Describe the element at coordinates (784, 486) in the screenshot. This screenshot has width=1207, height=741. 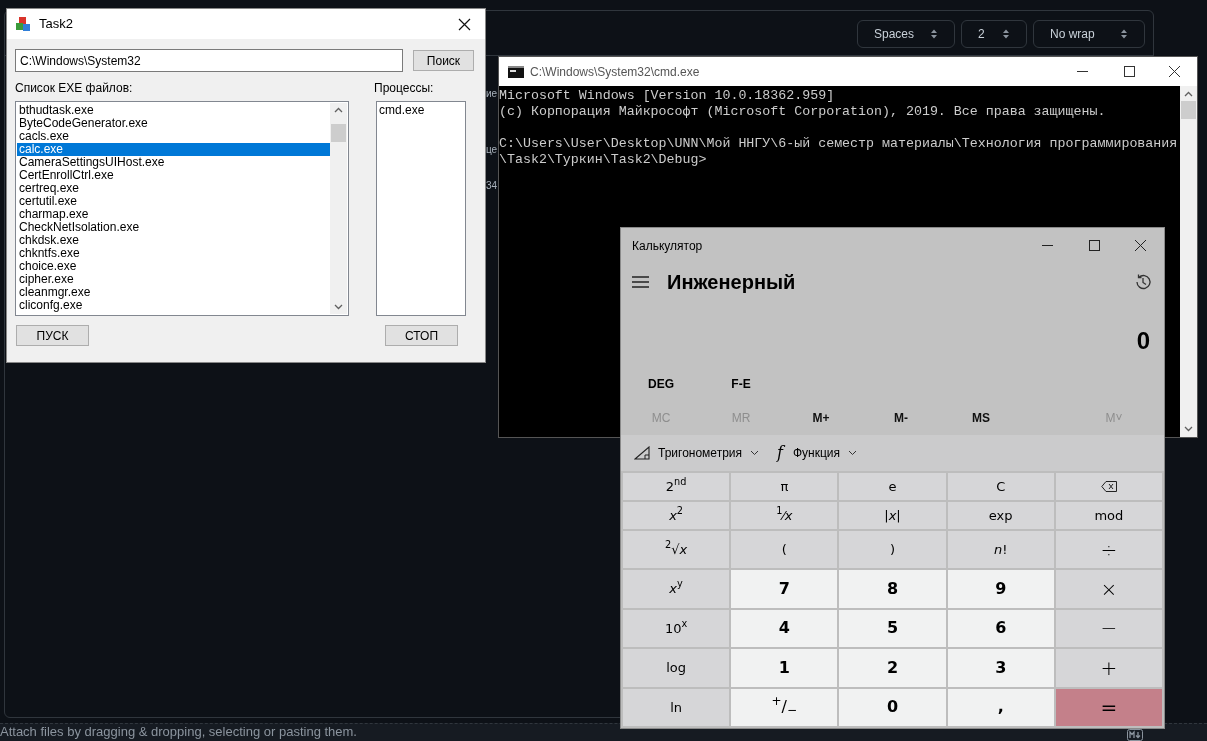
I see `calculator-key: π` at that location.